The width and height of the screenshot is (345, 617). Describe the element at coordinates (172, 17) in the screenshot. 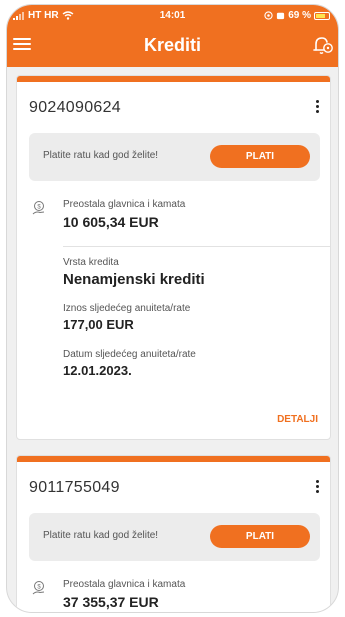

I see `status-bar: HT HR 14:01 69 %` at that location.